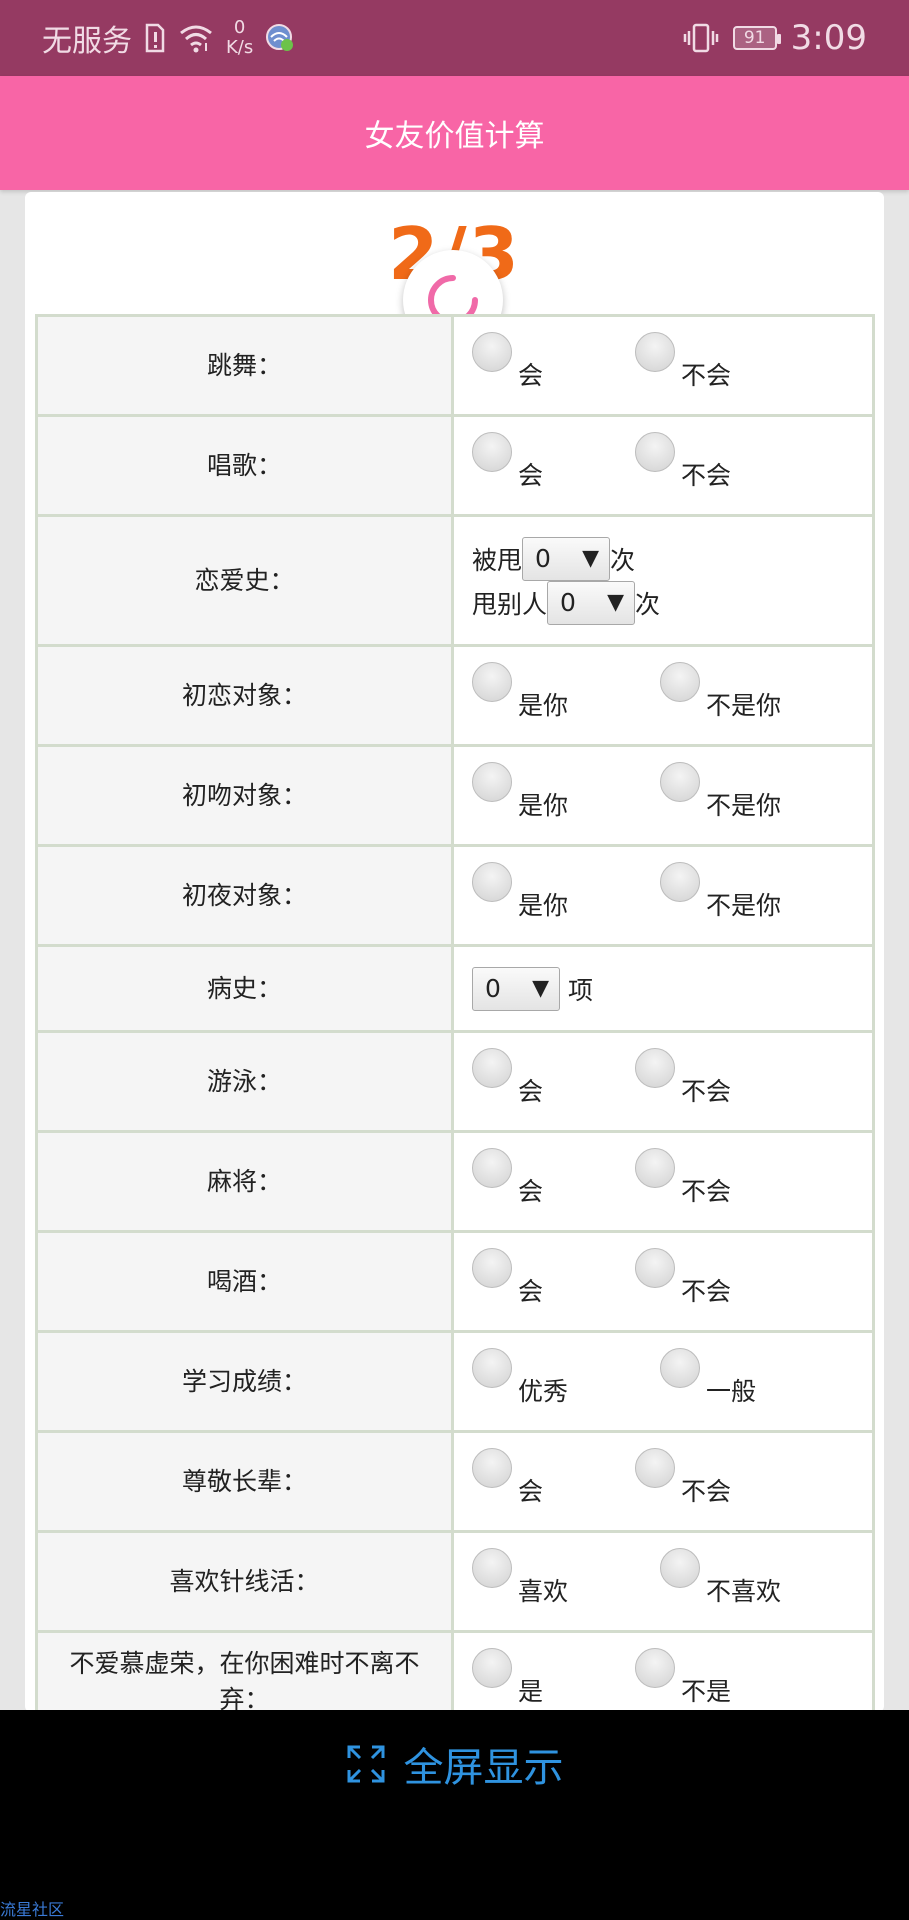 The image size is (909, 1920). What do you see at coordinates (663, 580) in the screenshot?
I see `row-answer: 被甩 0 ▼ 次 甩别人 0 ▼ 次` at bounding box center [663, 580].